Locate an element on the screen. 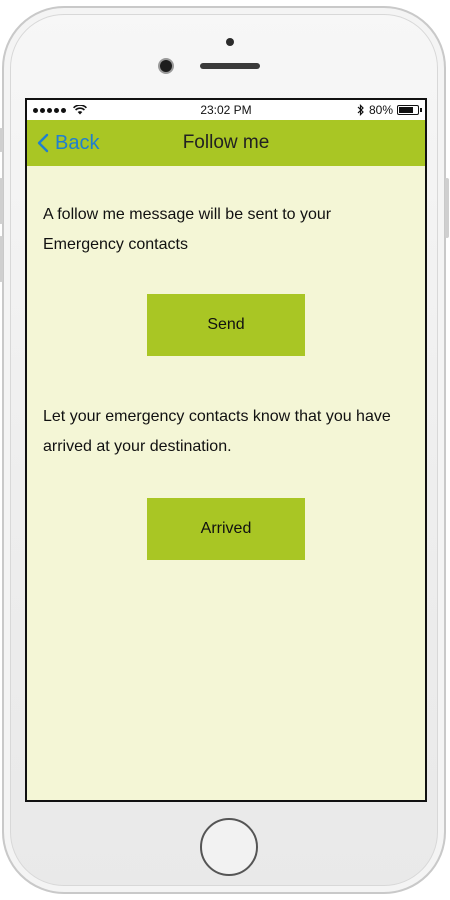 The height and width of the screenshot is (900, 450). arrived-wrapper: Arrived is located at coordinates (226, 529).